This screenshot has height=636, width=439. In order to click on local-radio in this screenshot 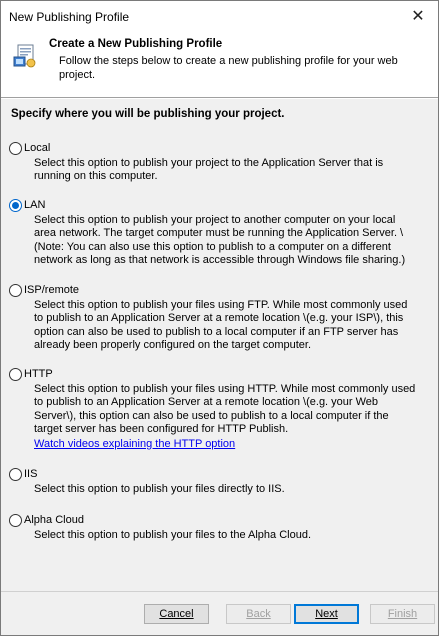, I will do `click(15, 148)`.